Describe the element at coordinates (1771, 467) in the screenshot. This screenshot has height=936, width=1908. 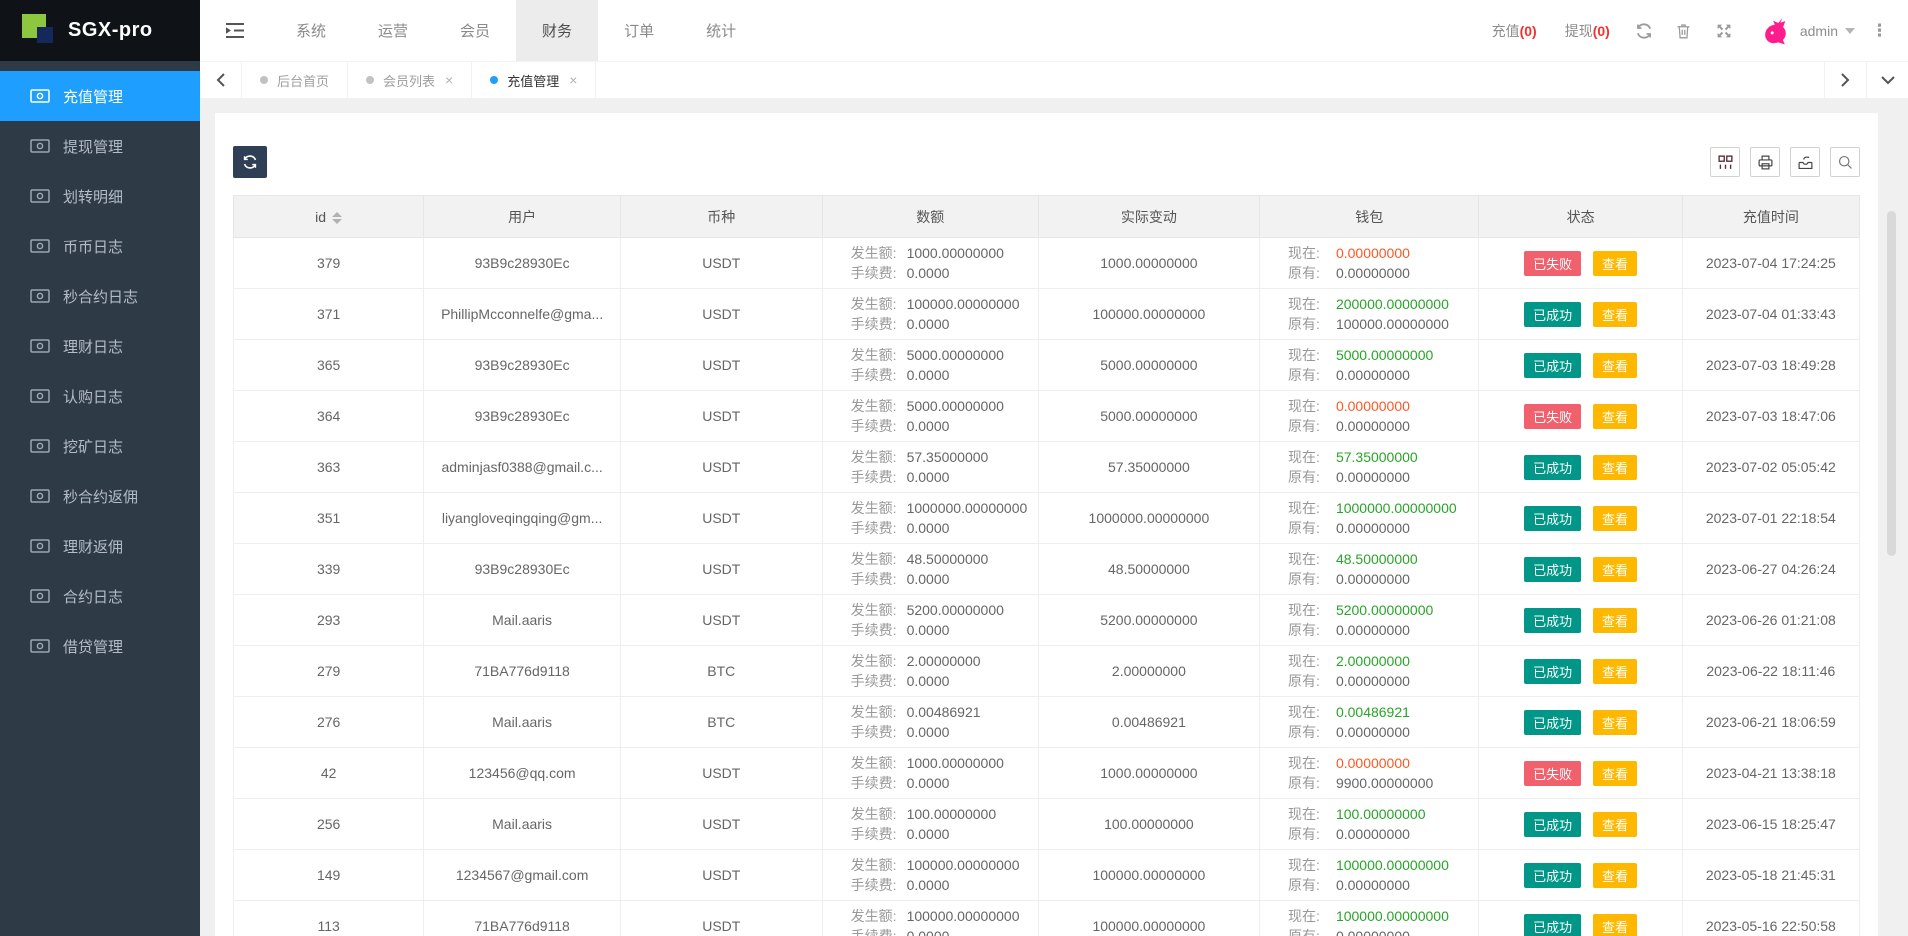
I see `cell-time: 2023-07-02 05:05:42` at that location.